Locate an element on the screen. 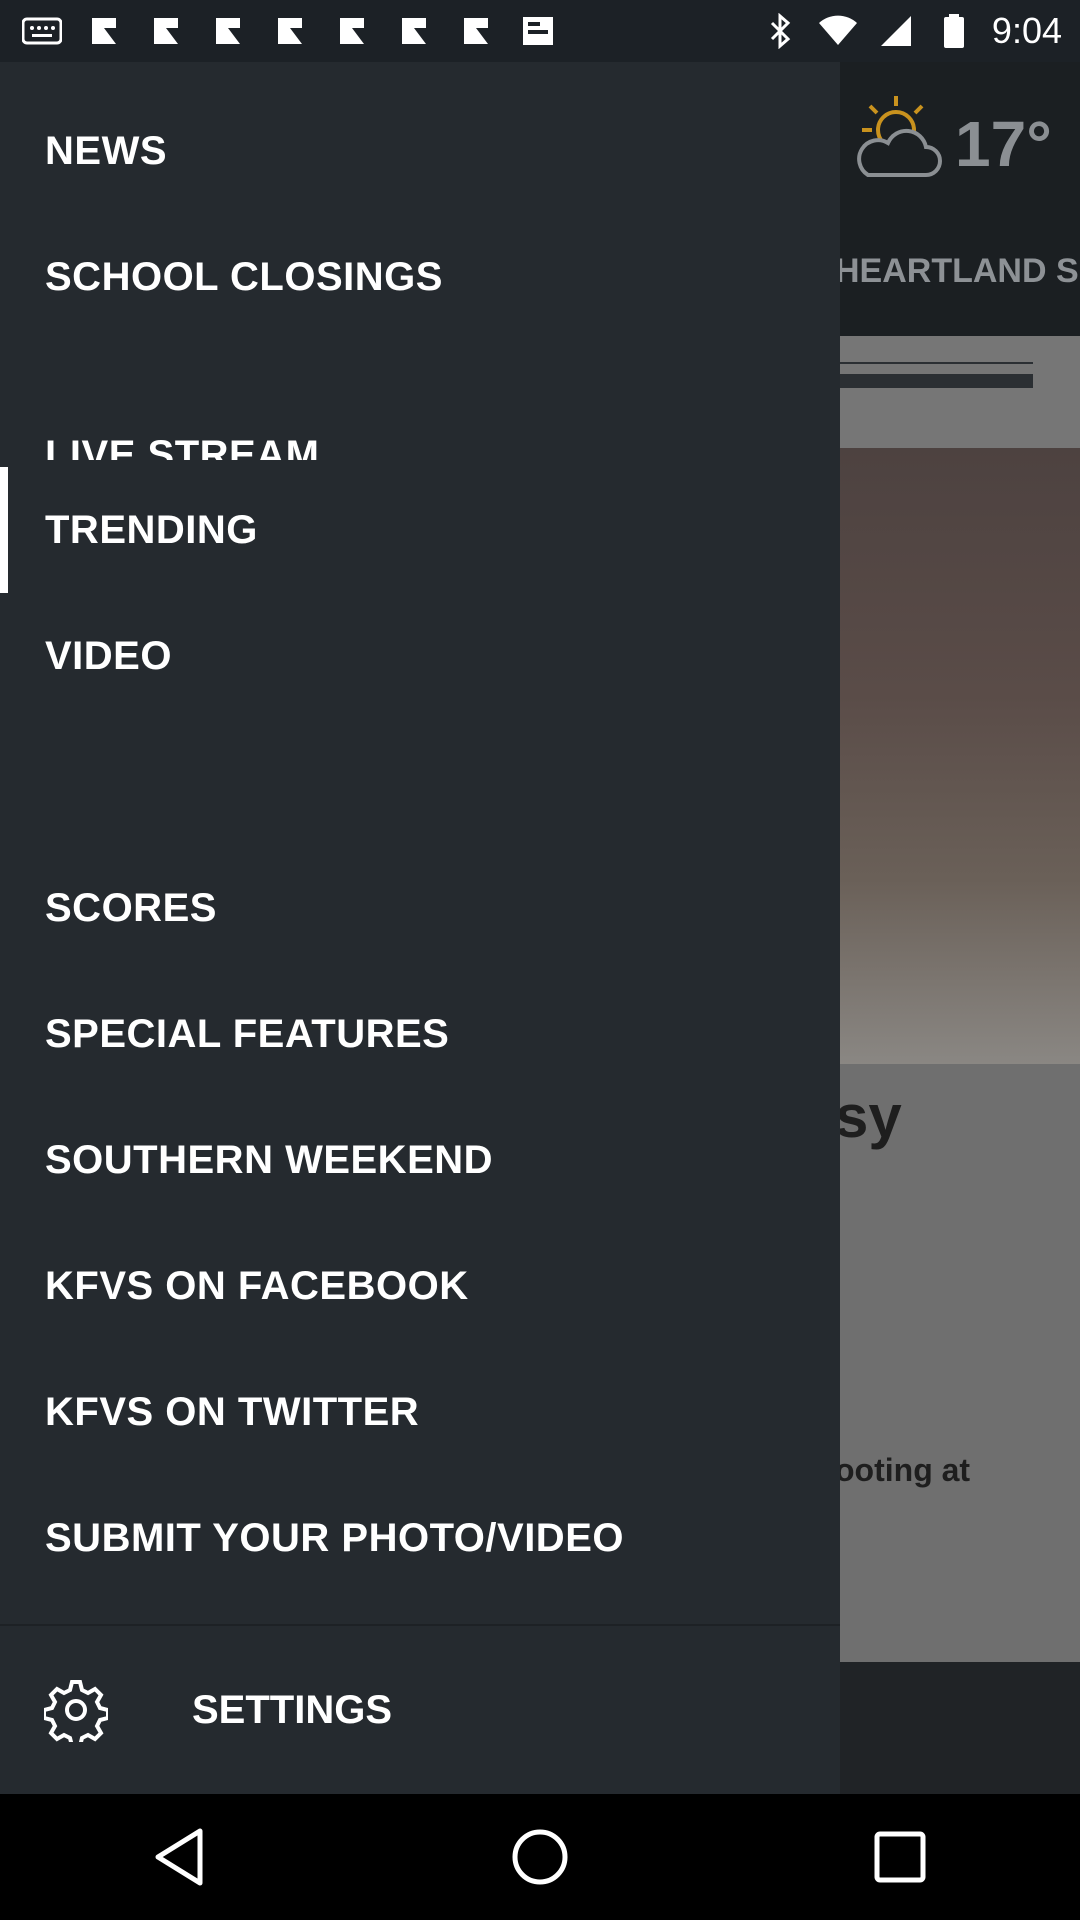  divider is located at coordinates (934, 363).